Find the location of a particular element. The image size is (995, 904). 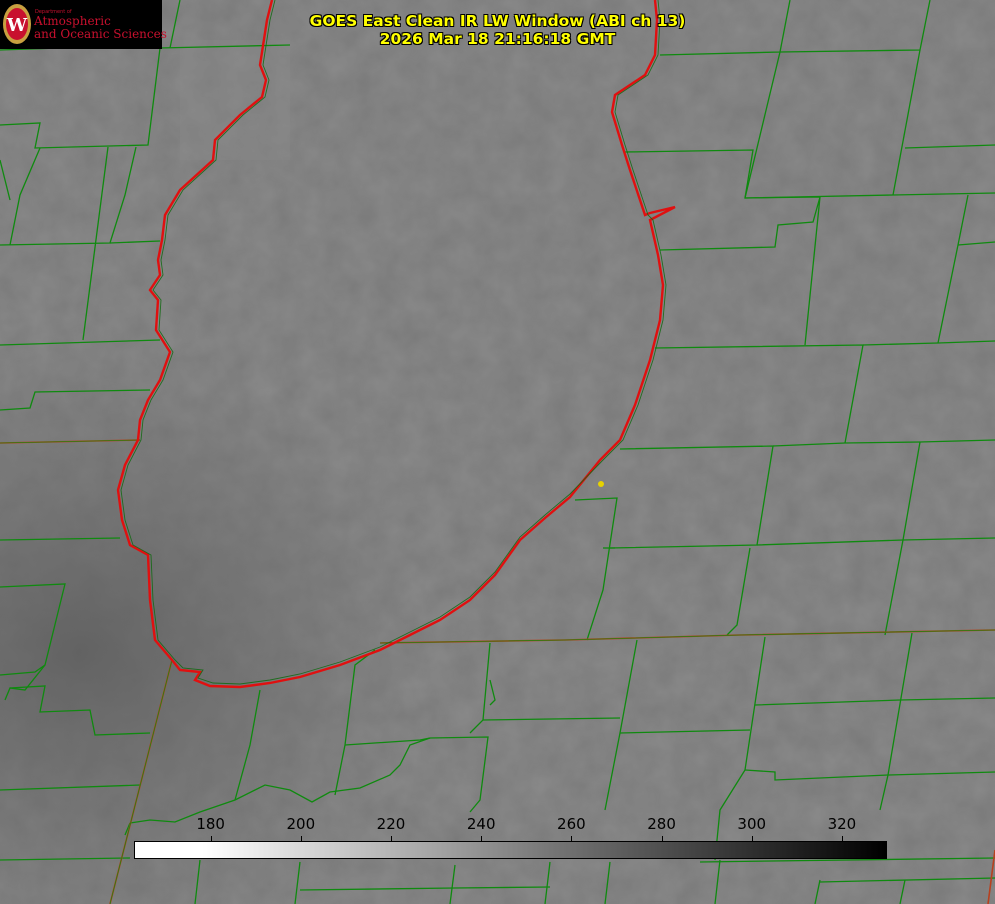

colorbar-tick-label: 320 is located at coordinates (842, 824).